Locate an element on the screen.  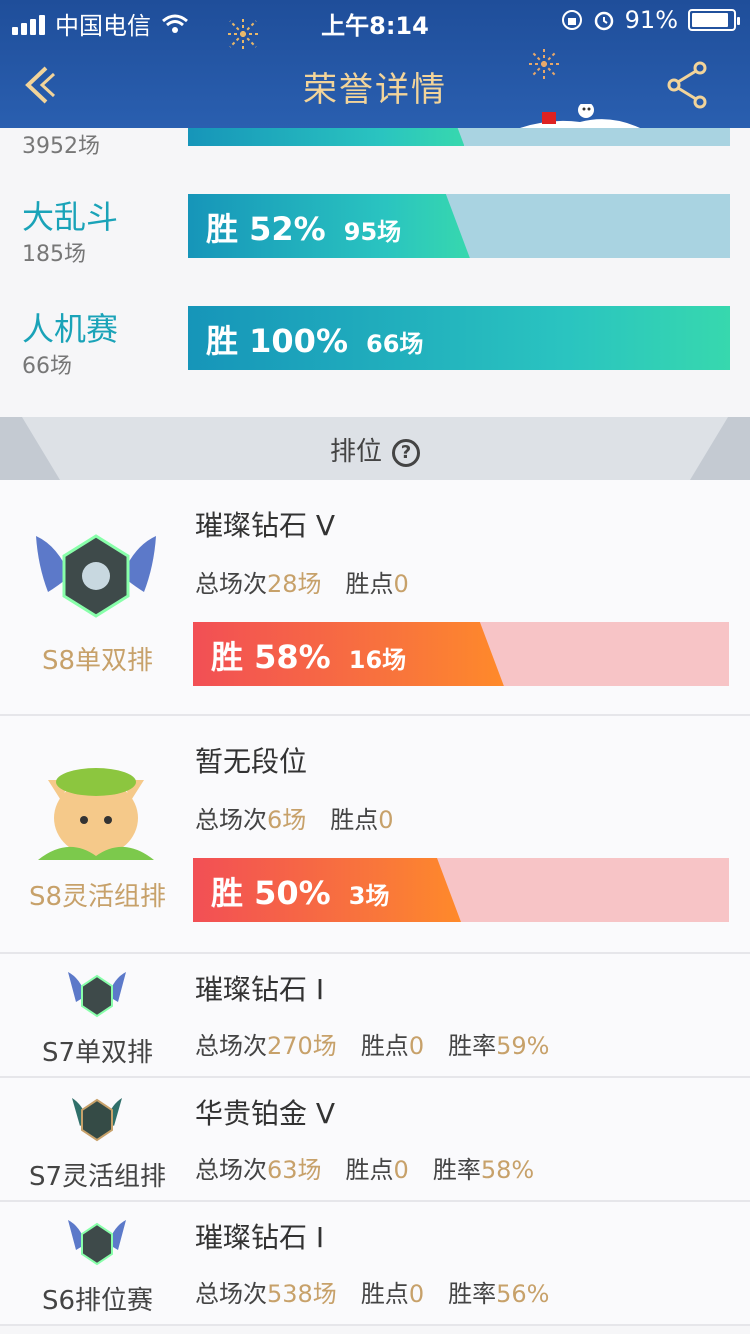
season-label: S8灵活组排 is located at coordinates (97, 897).